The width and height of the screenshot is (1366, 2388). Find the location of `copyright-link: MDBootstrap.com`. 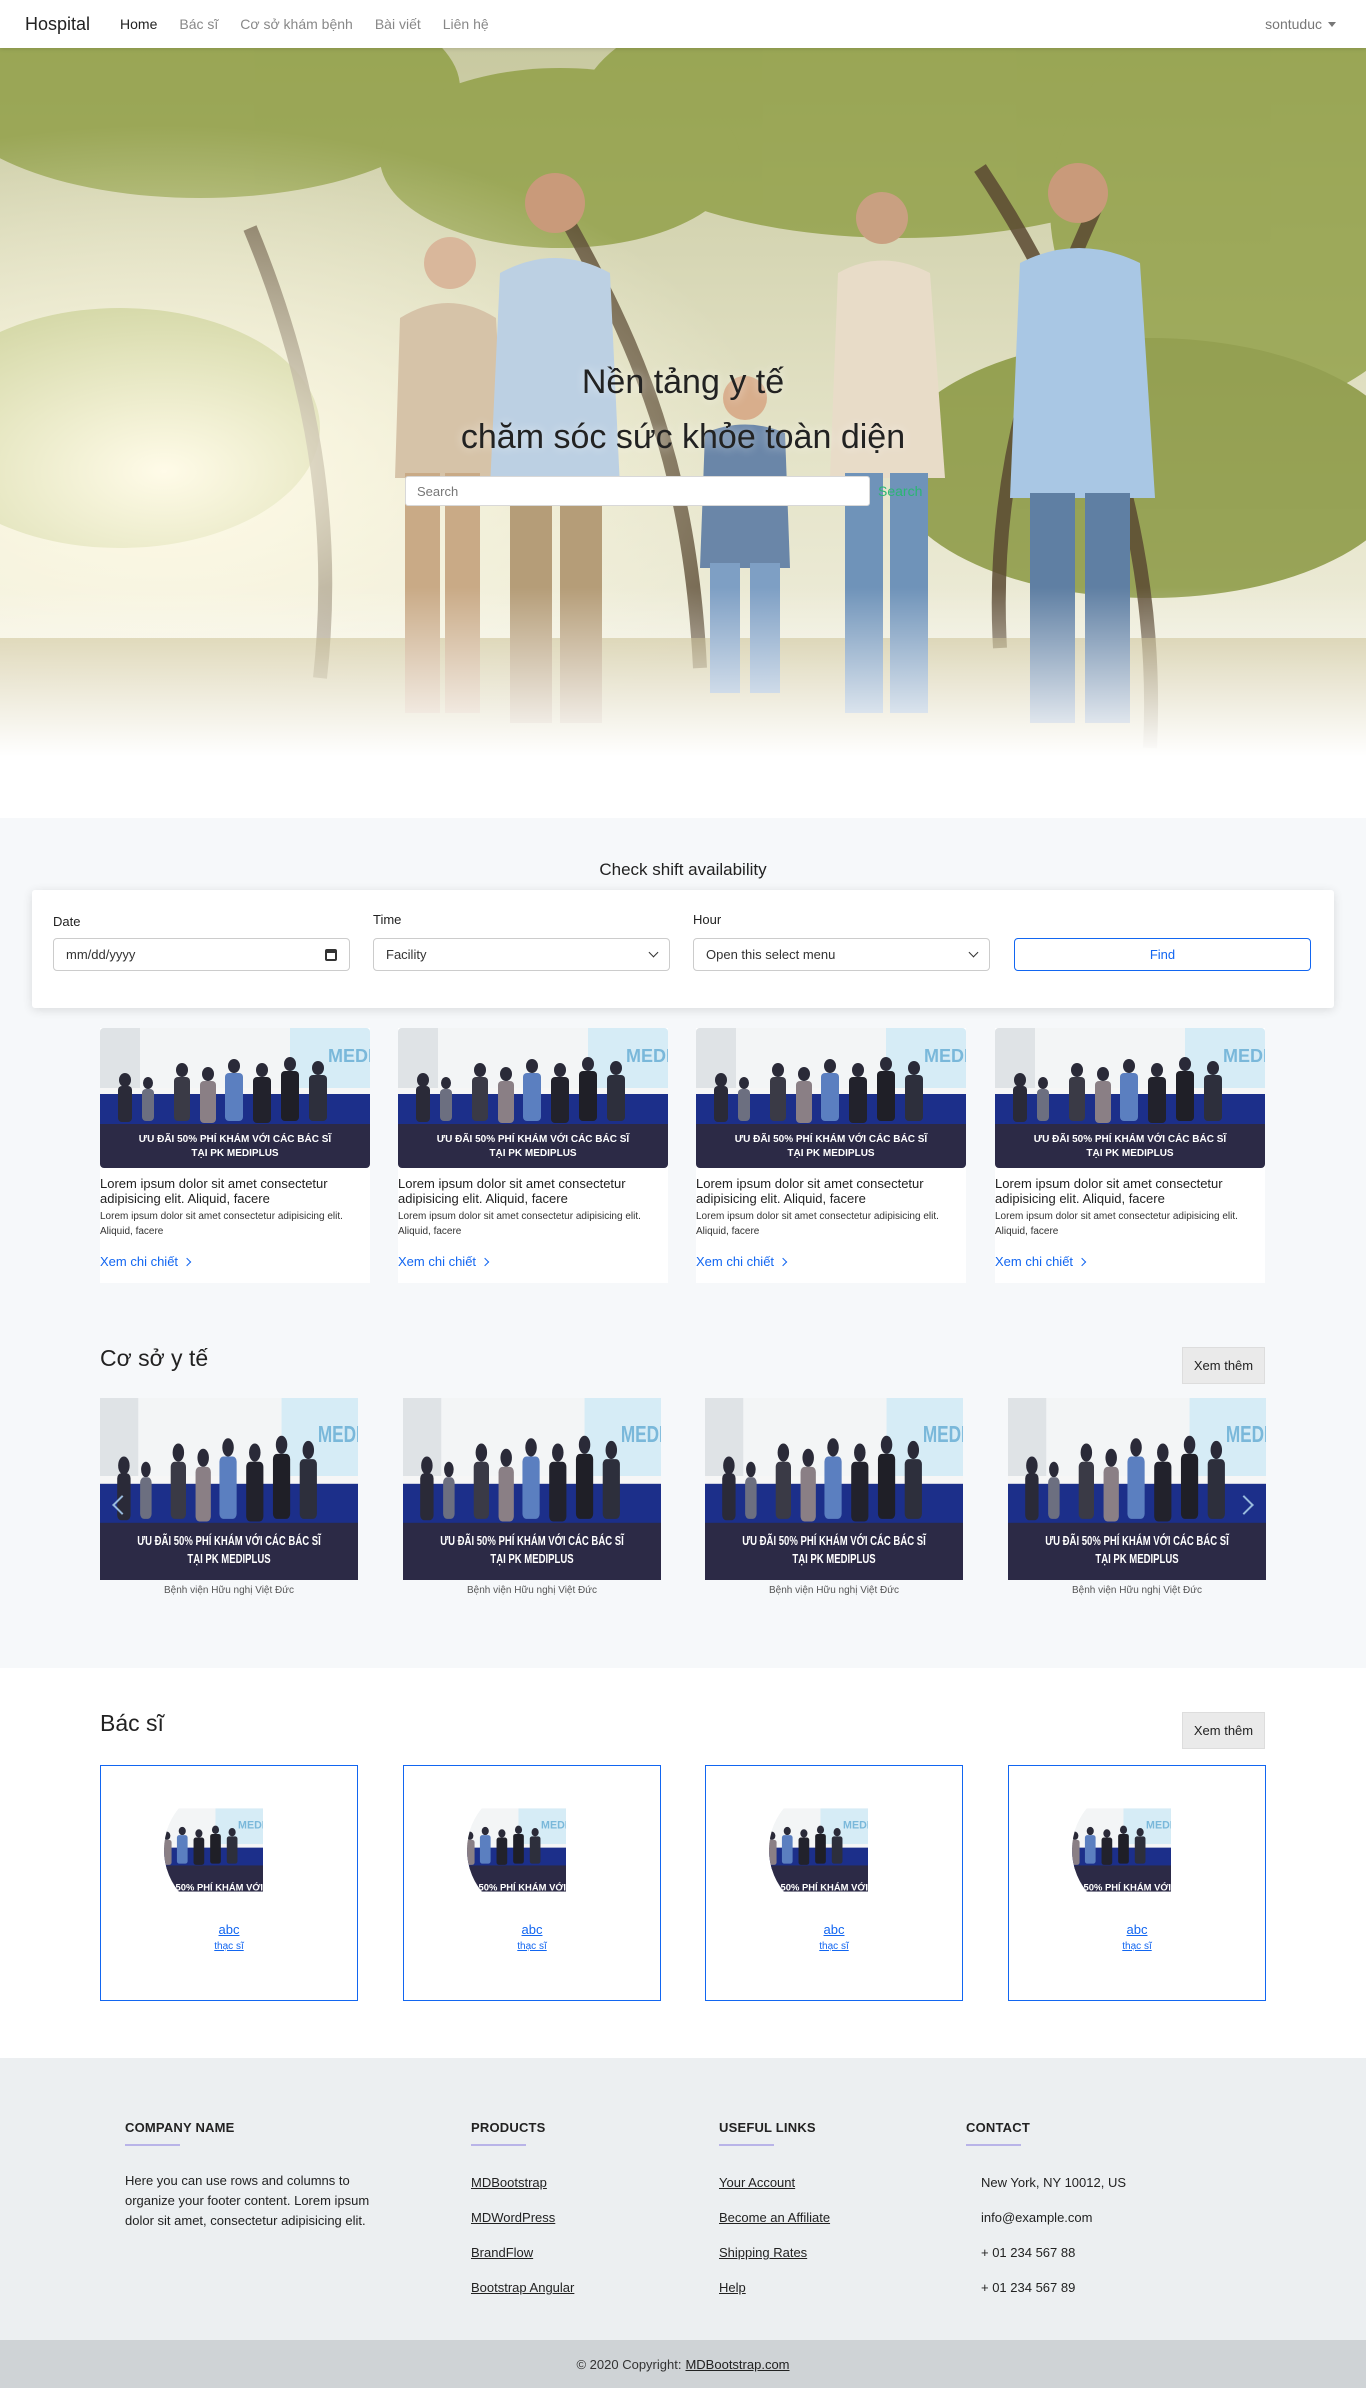

copyright-link: MDBootstrap.com is located at coordinates (737, 2364).